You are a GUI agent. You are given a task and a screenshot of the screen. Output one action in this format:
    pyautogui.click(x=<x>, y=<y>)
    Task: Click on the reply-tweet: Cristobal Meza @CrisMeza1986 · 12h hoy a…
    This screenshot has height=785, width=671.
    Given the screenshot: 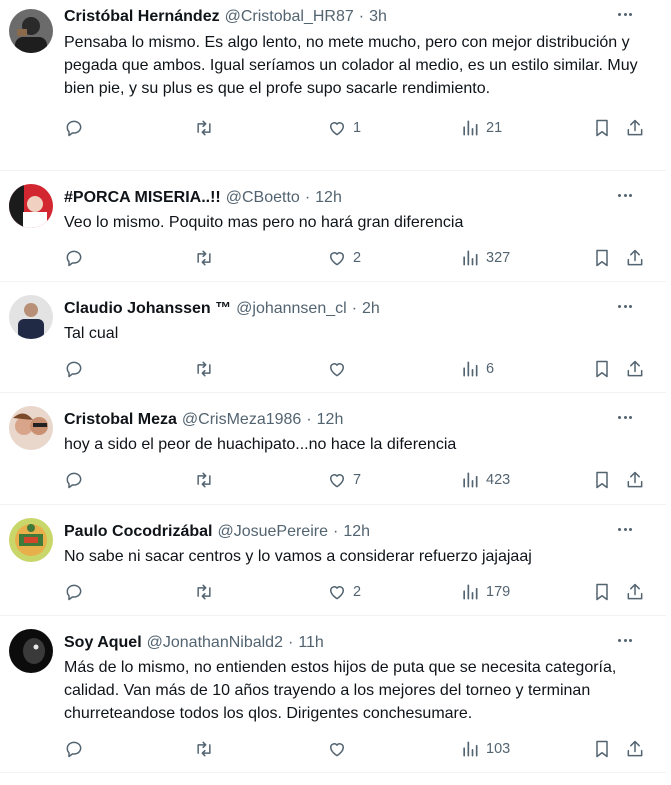 What is the action you would take?
    pyautogui.click(x=333, y=449)
    